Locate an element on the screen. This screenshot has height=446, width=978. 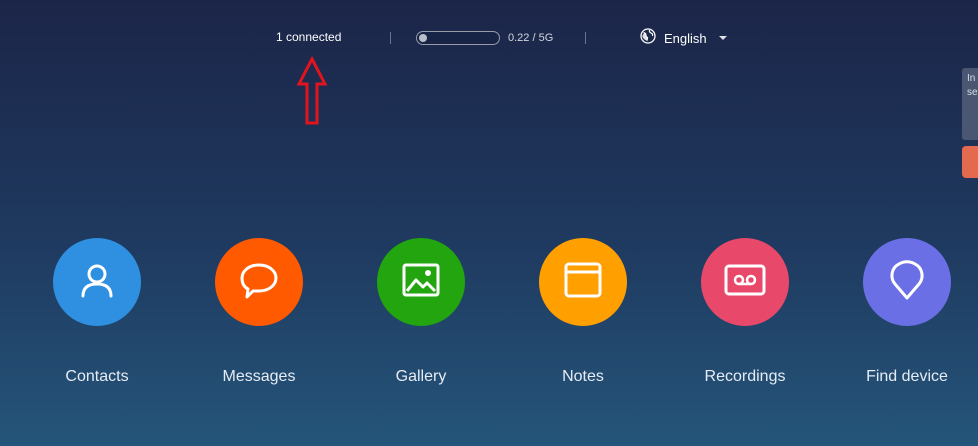
app-recordings: Recordings is located at coordinates (745, 318).